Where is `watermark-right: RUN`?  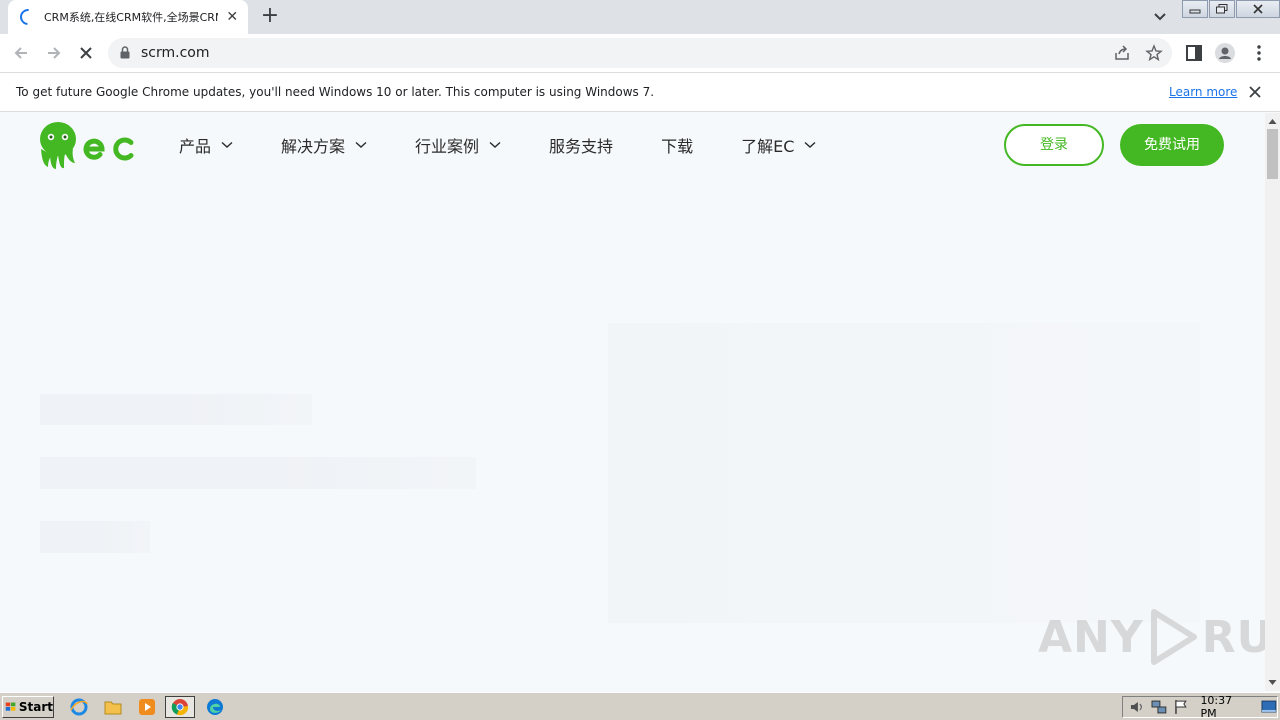
watermark-right: RUN is located at coordinates (1233, 637).